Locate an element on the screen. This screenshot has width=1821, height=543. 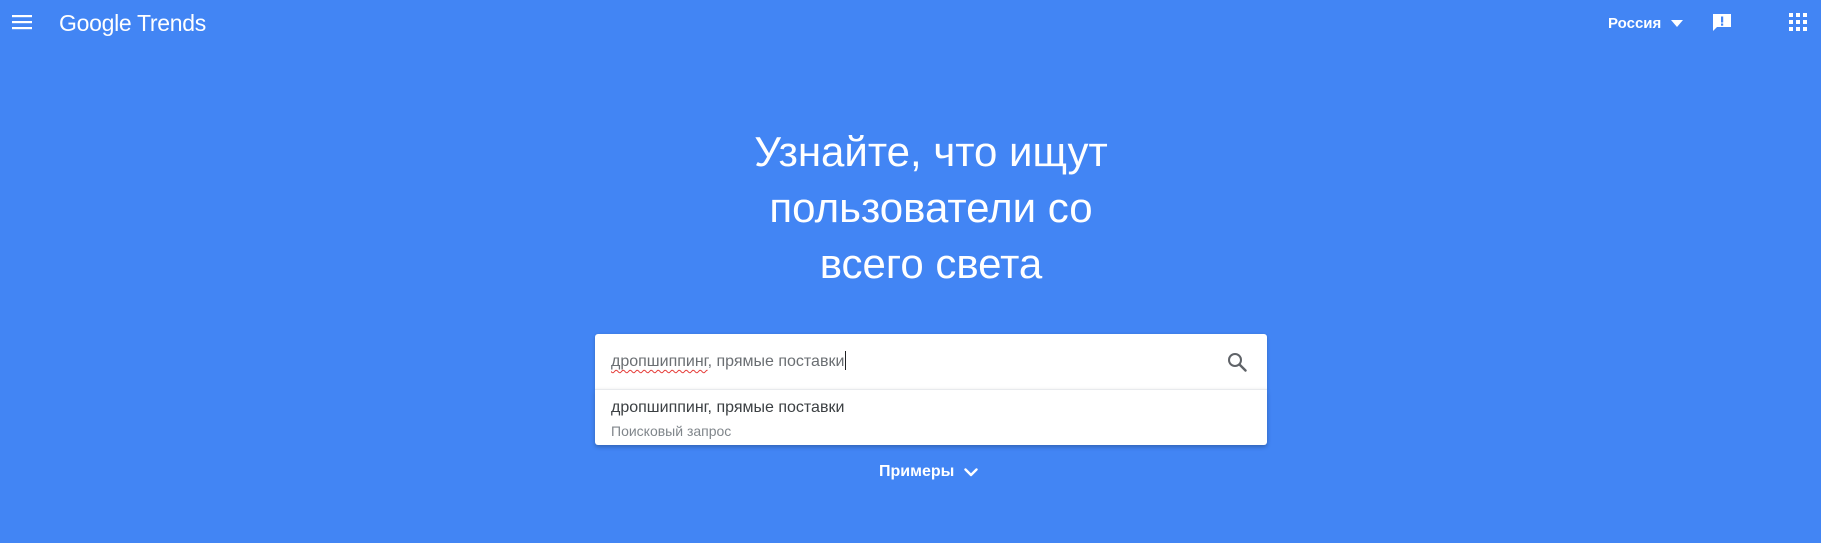
feedback-icon is located at coordinates (1722, 22).